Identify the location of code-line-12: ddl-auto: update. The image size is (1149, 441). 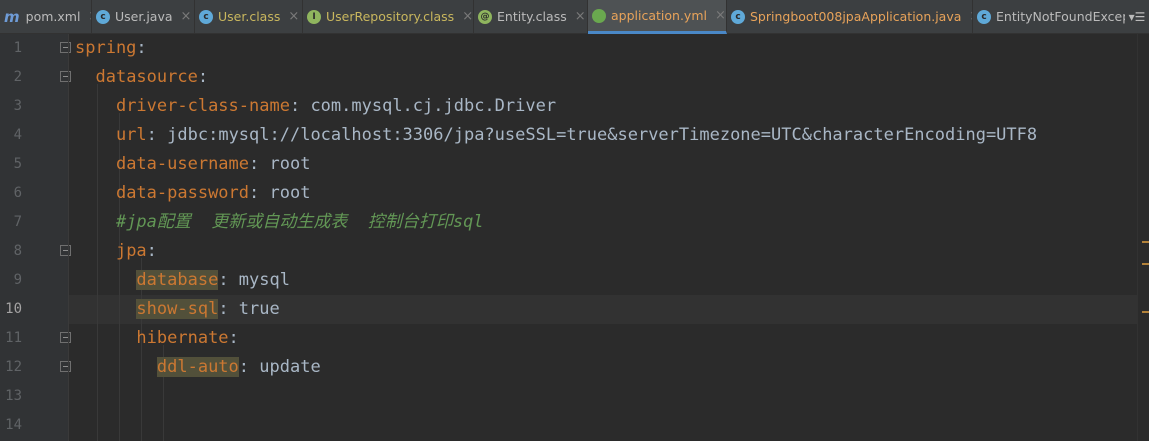
(198, 367).